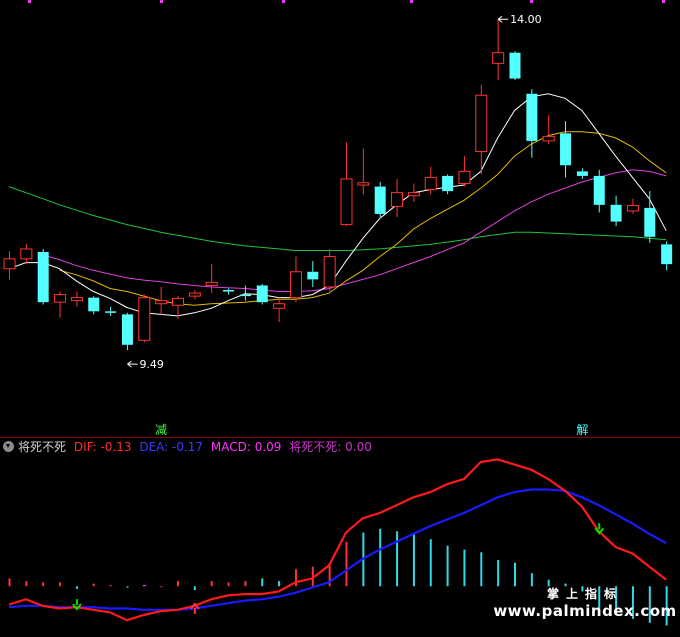 The width and height of the screenshot is (680, 637). Describe the element at coordinates (246, 447) in the screenshot. I see `macd-label: MACD: 0.09` at that location.